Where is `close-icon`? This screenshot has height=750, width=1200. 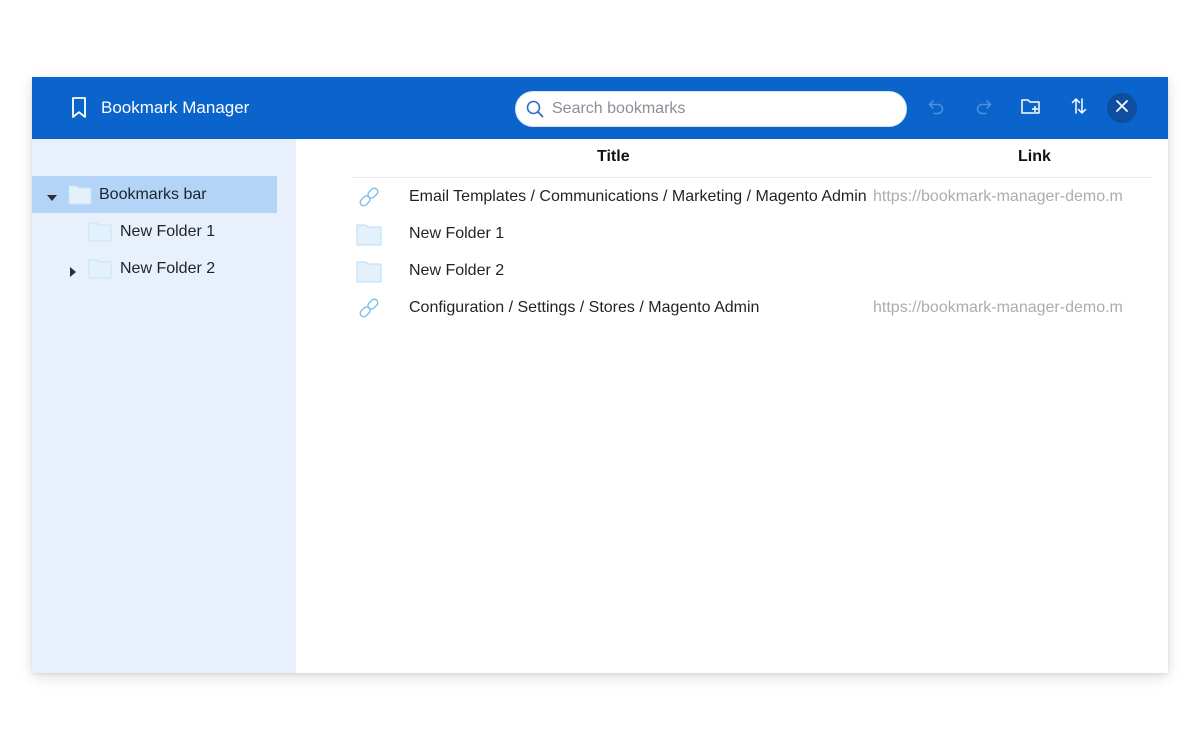 close-icon is located at coordinates (1122, 108).